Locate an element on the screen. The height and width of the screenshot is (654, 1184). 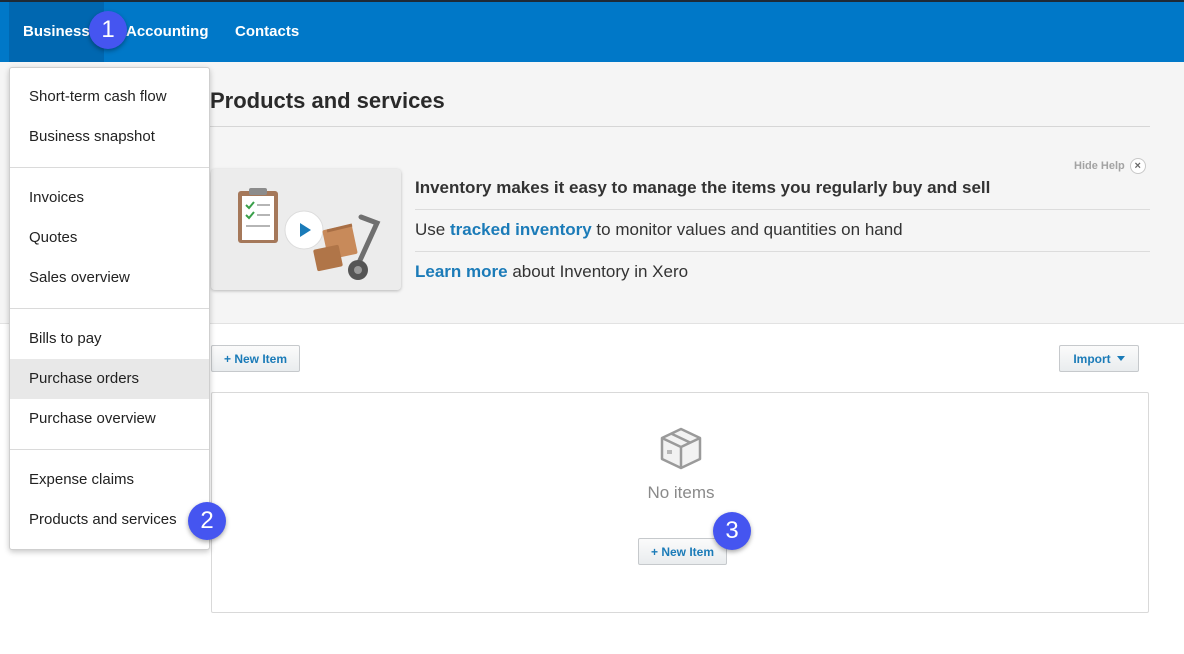
menu-item-products-and-services: Products and services is located at coordinates (109, 520).